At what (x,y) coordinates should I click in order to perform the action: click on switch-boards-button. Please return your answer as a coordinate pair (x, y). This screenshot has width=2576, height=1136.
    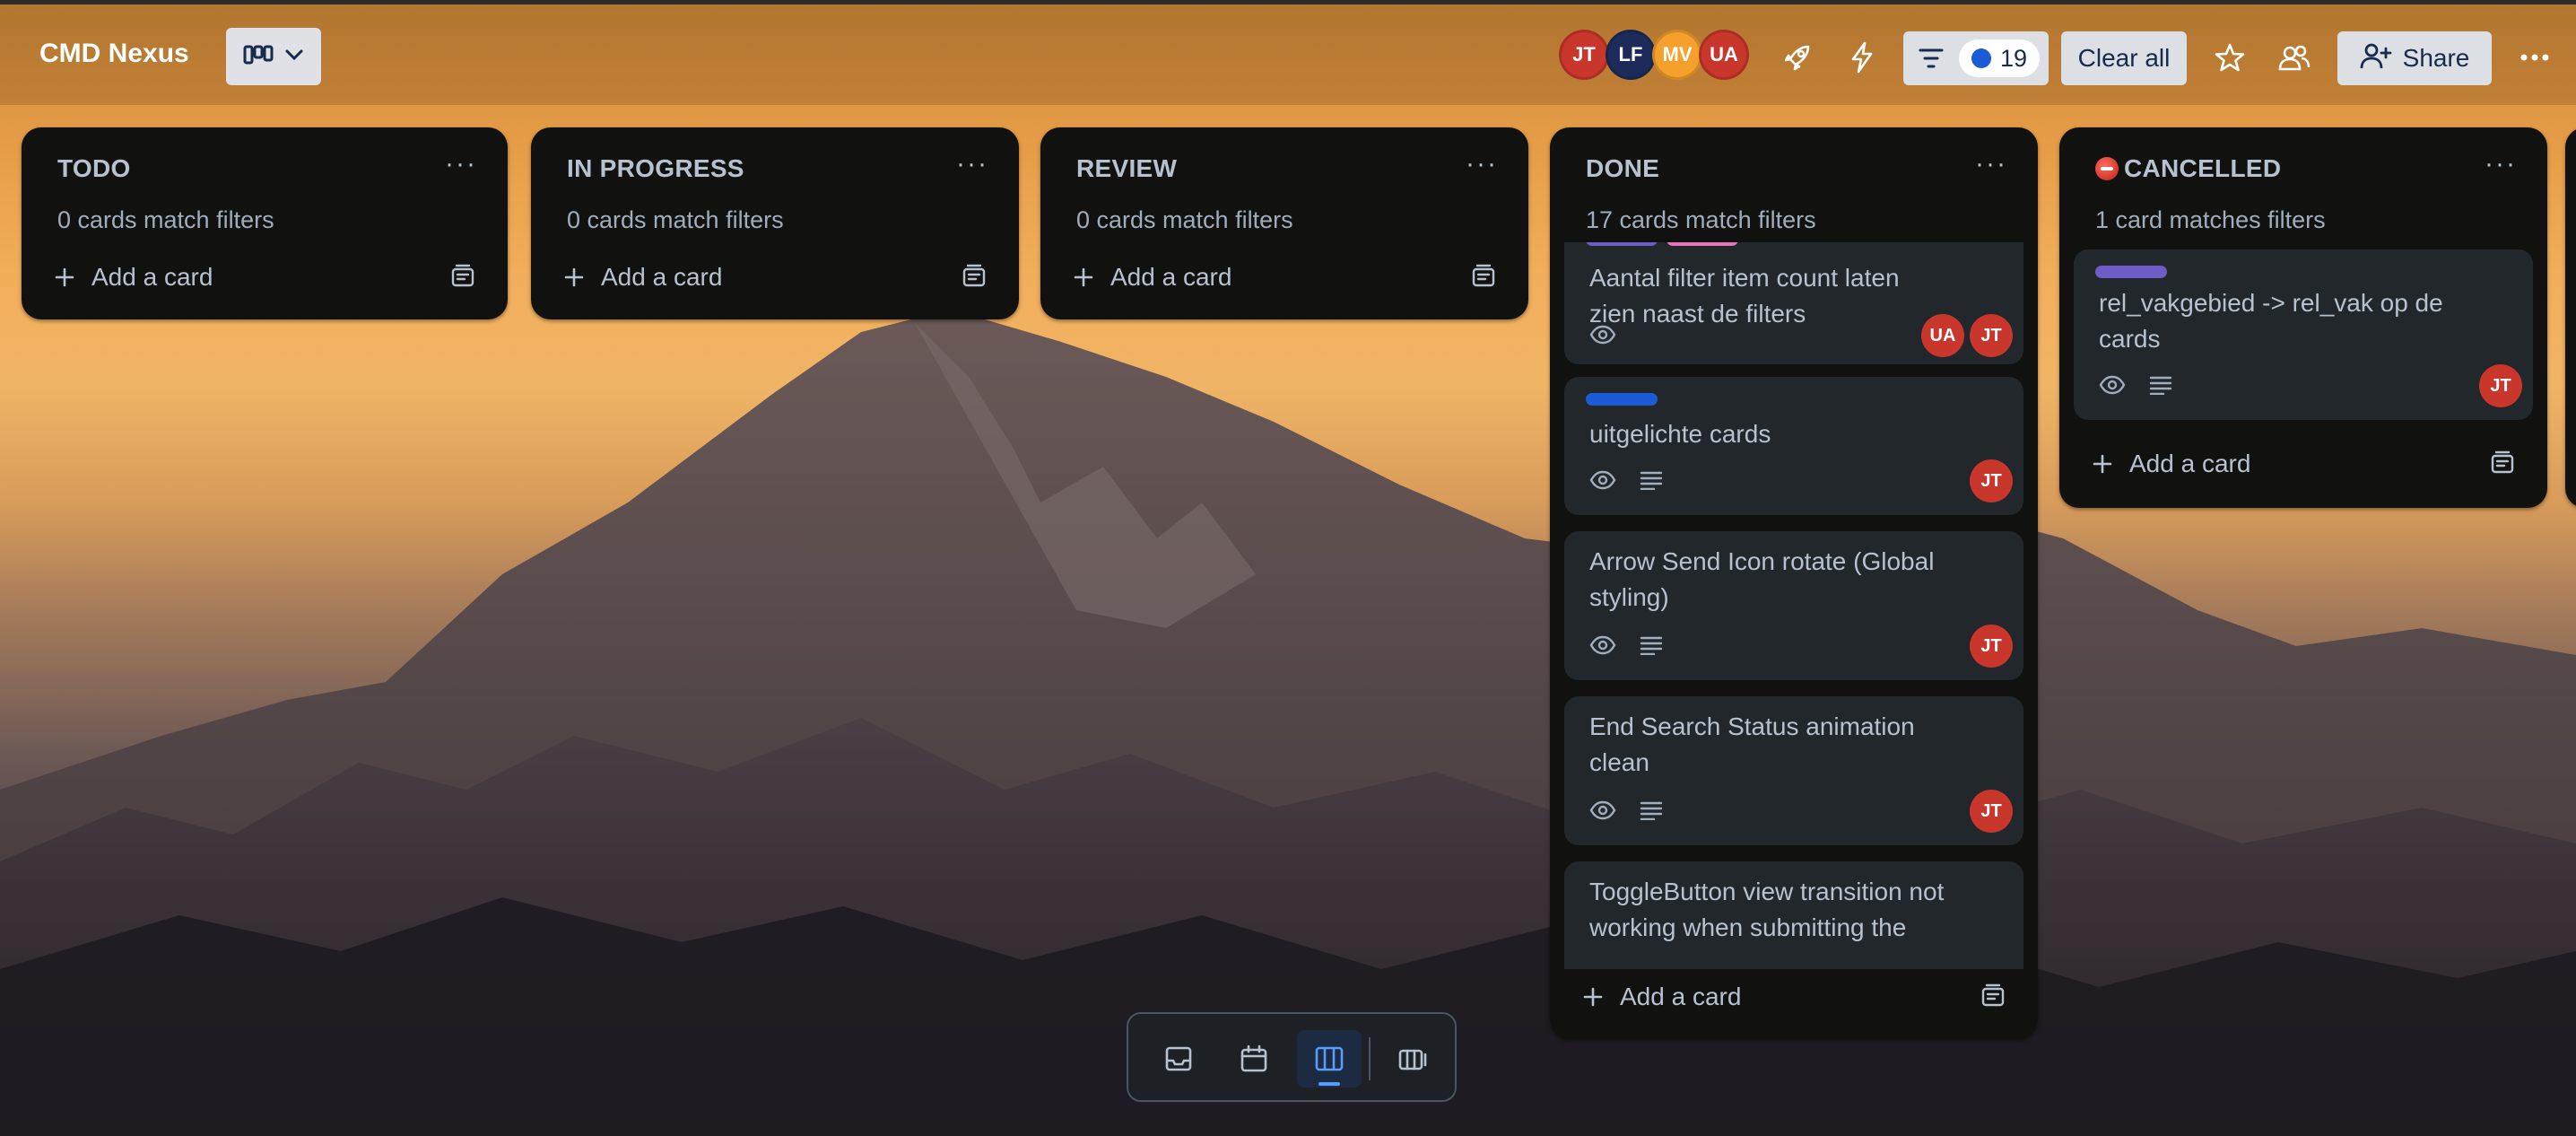
    Looking at the image, I should click on (1413, 1059).